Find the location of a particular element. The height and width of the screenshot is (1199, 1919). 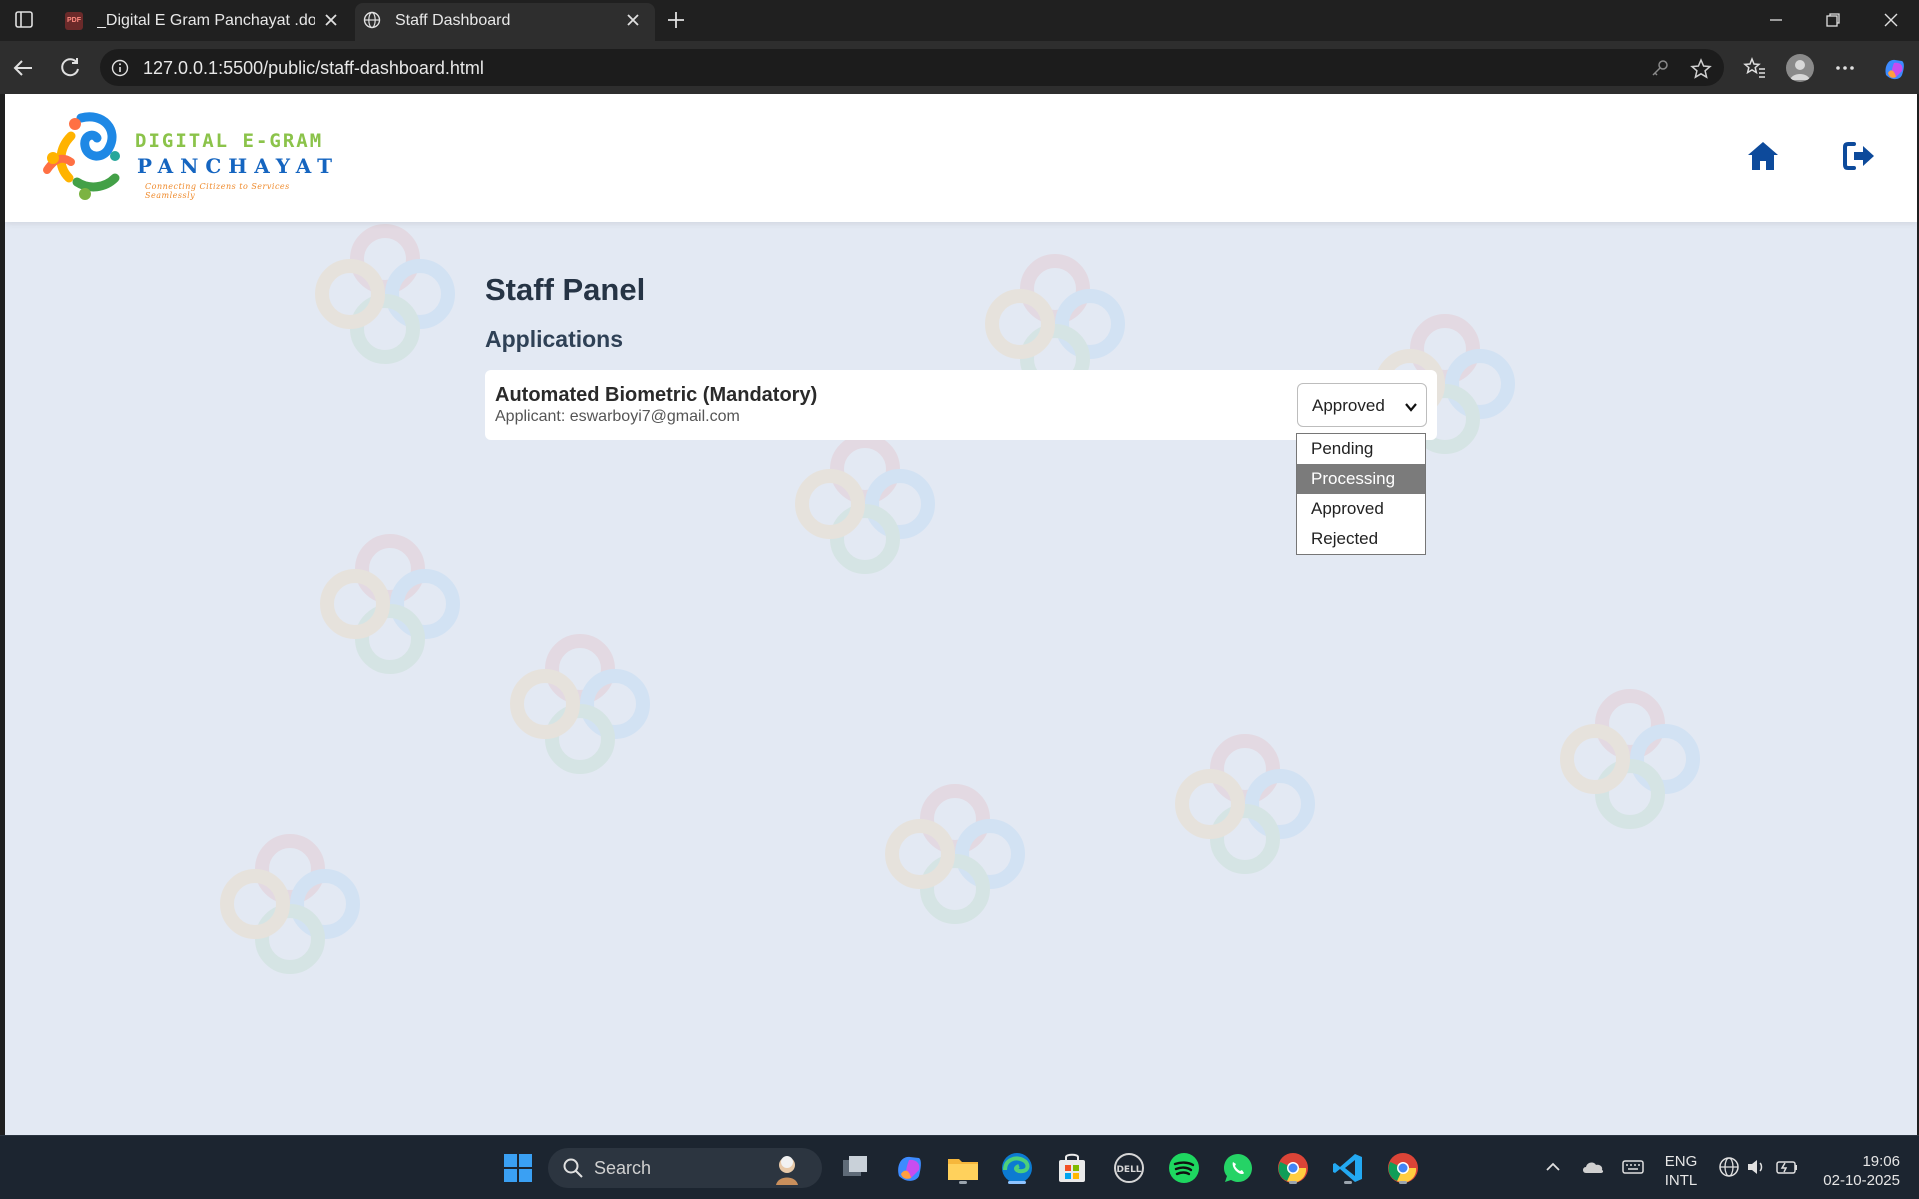

globe-icon is located at coordinates (372, 20).